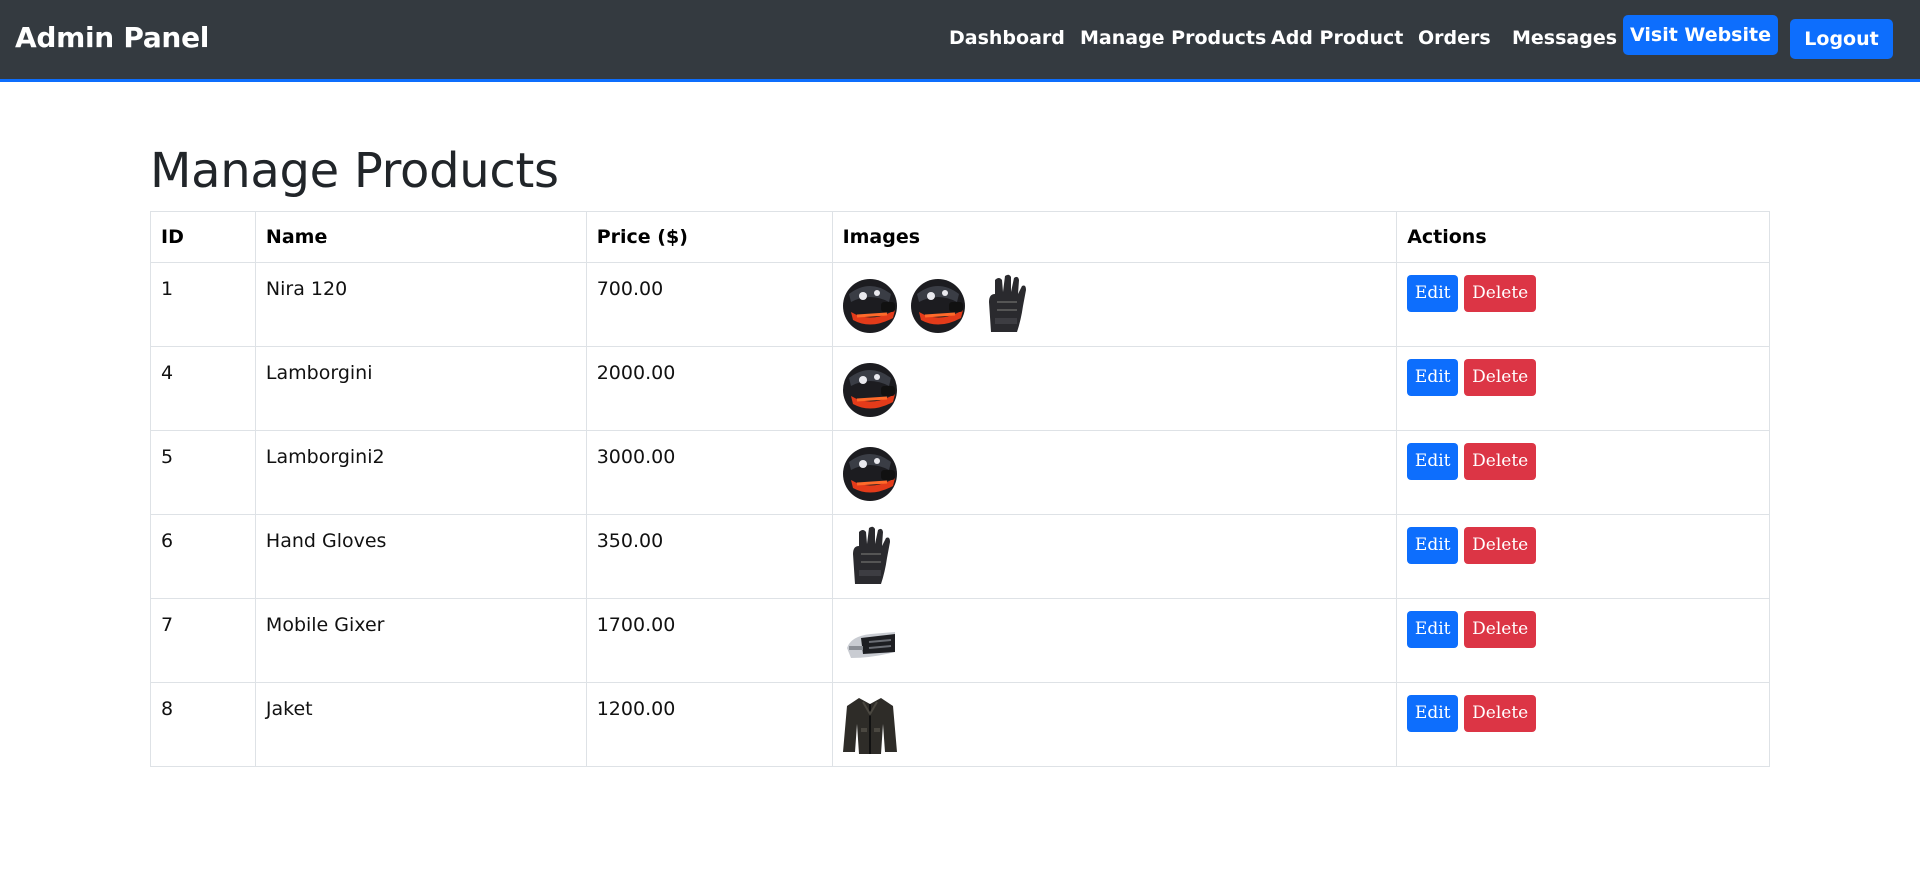  What do you see at coordinates (203, 472) in the screenshot?
I see `cell-id: 5` at bounding box center [203, 472].